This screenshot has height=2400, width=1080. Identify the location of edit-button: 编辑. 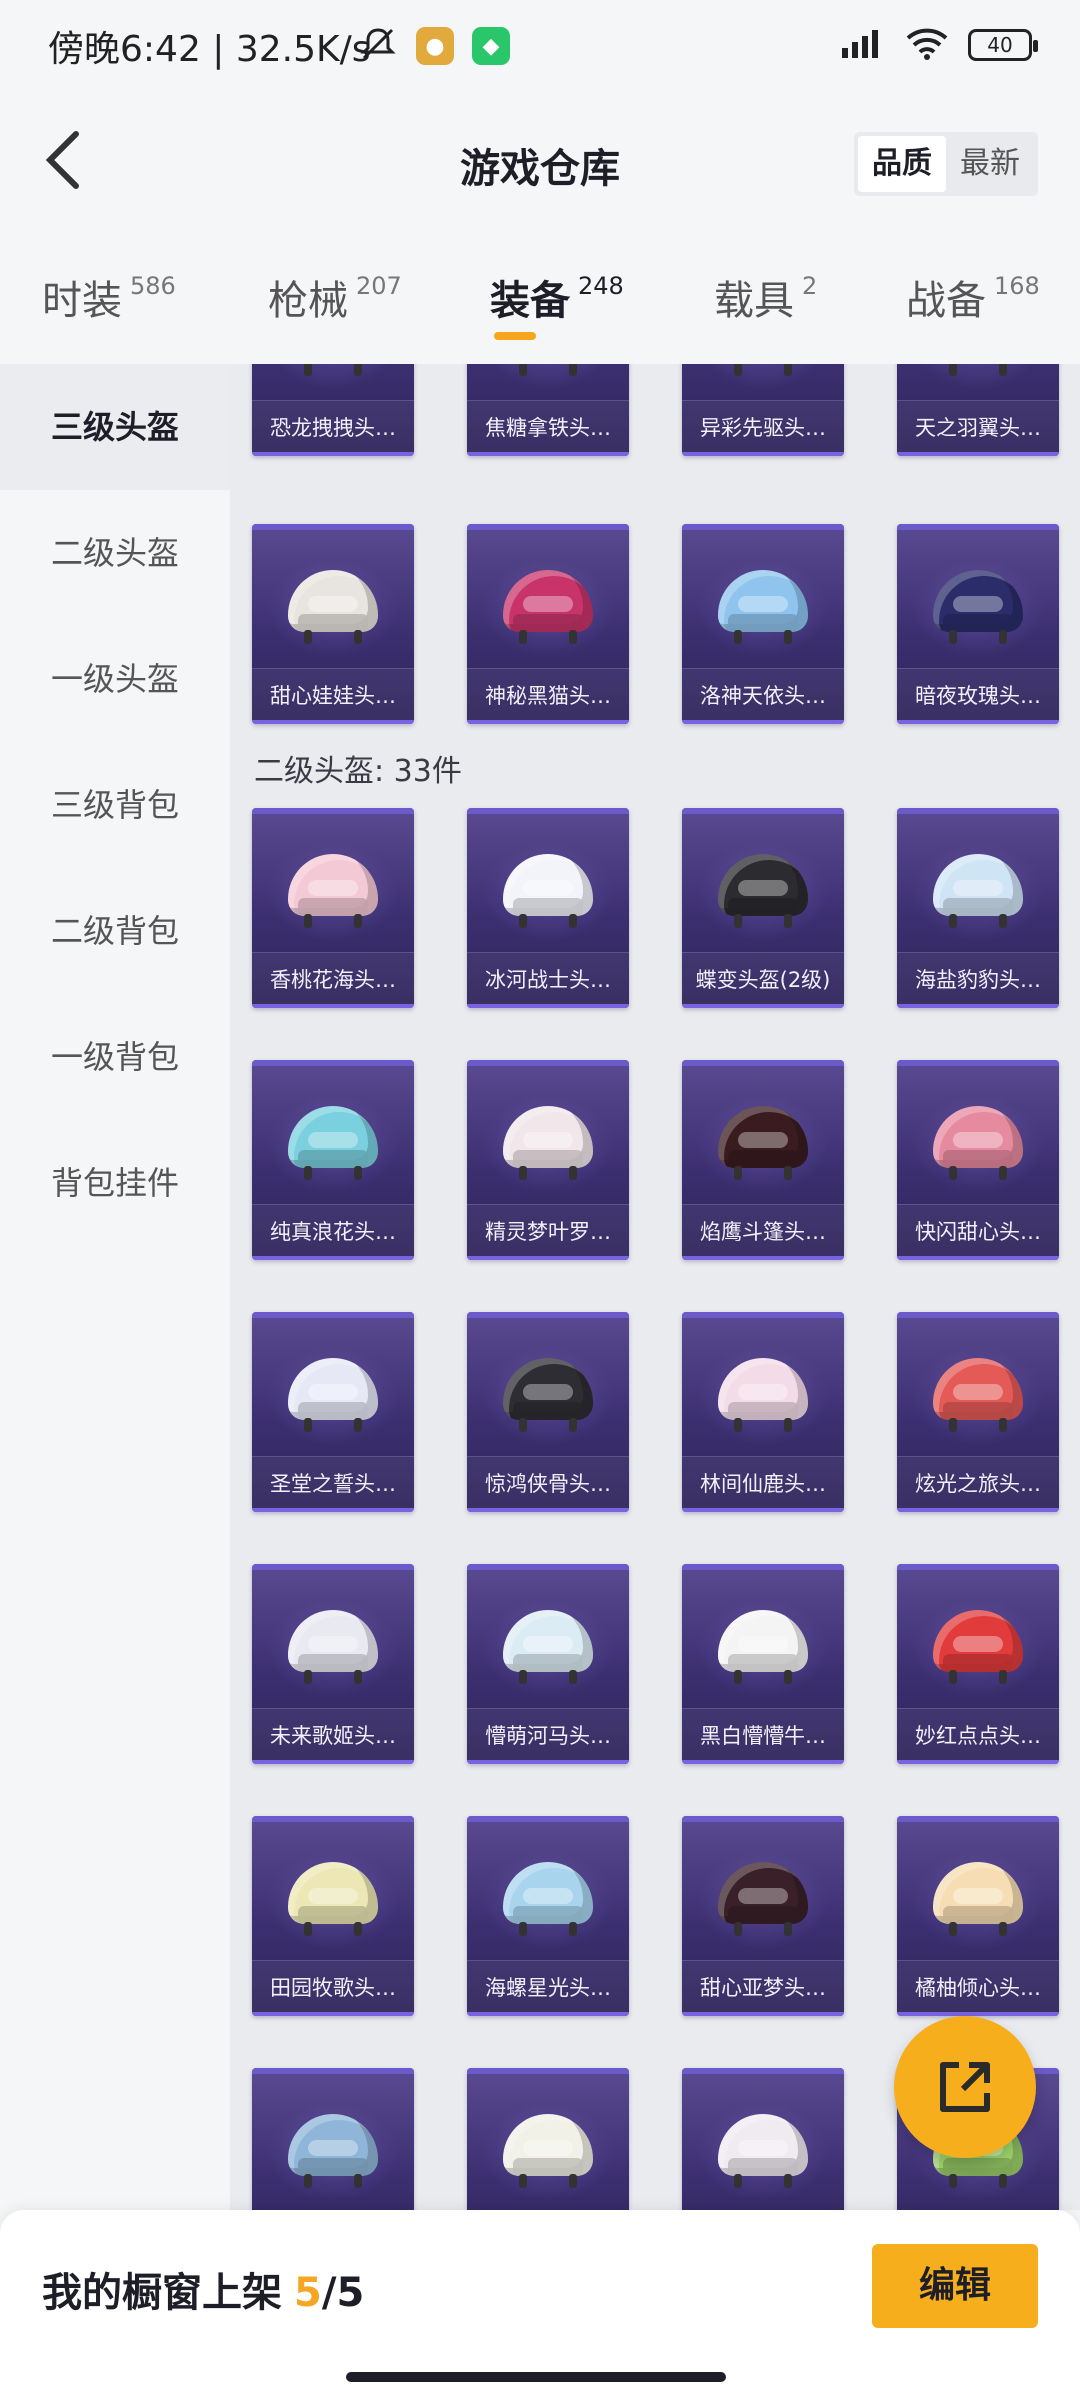
(955, 2286).